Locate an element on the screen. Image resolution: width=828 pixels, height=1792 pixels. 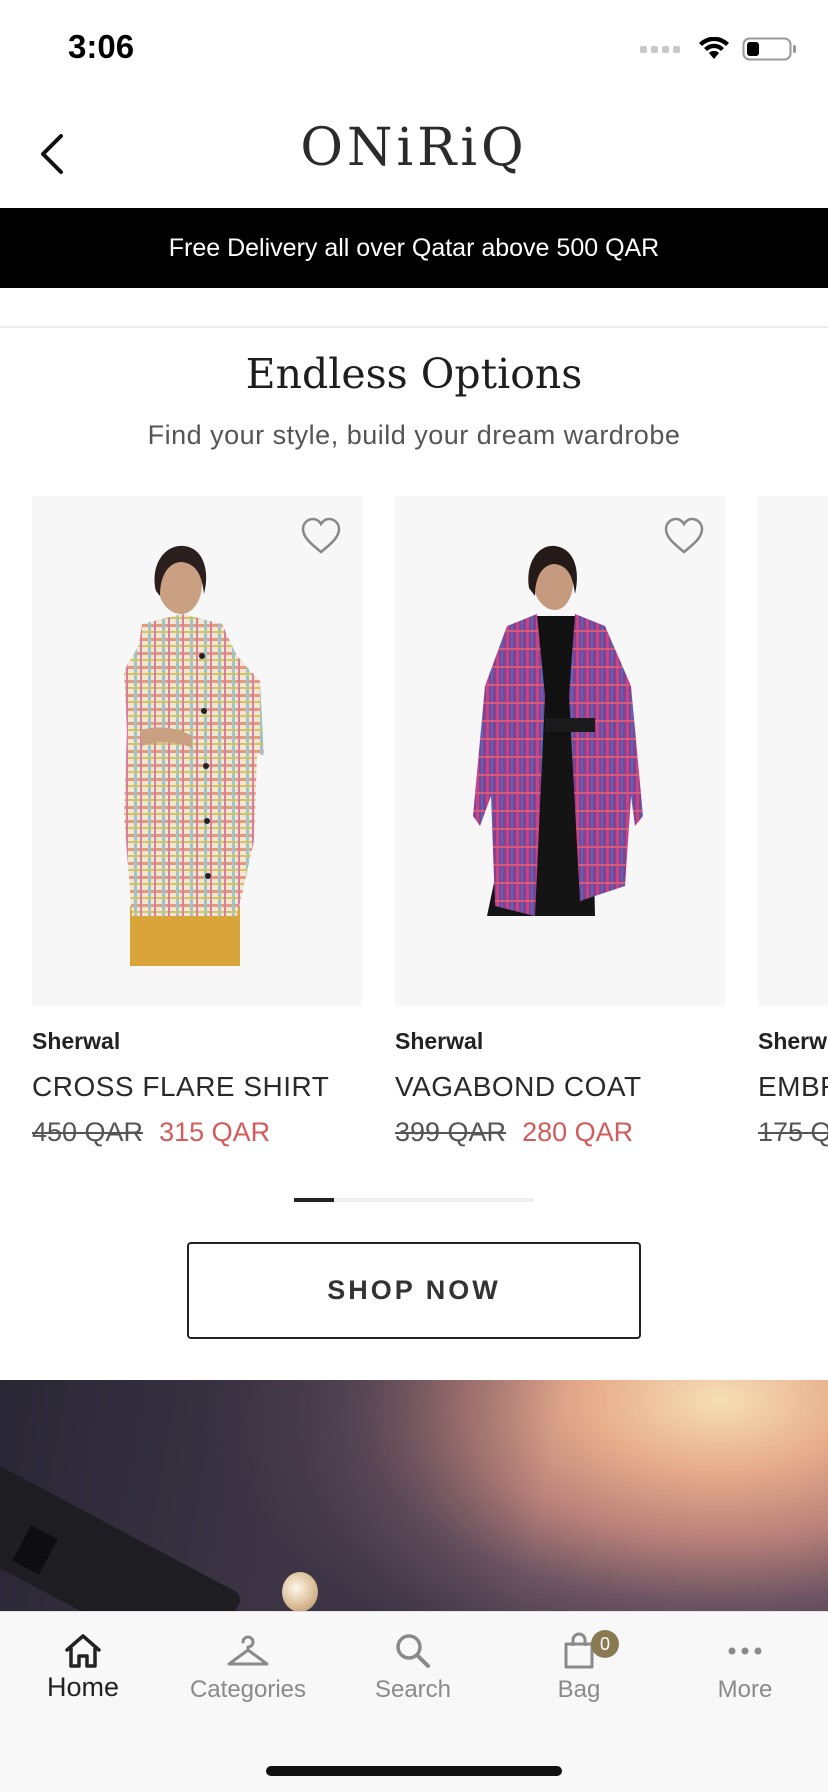
product-prices: 450 QAR 315 QAR is located at coordinates (197, 1132).